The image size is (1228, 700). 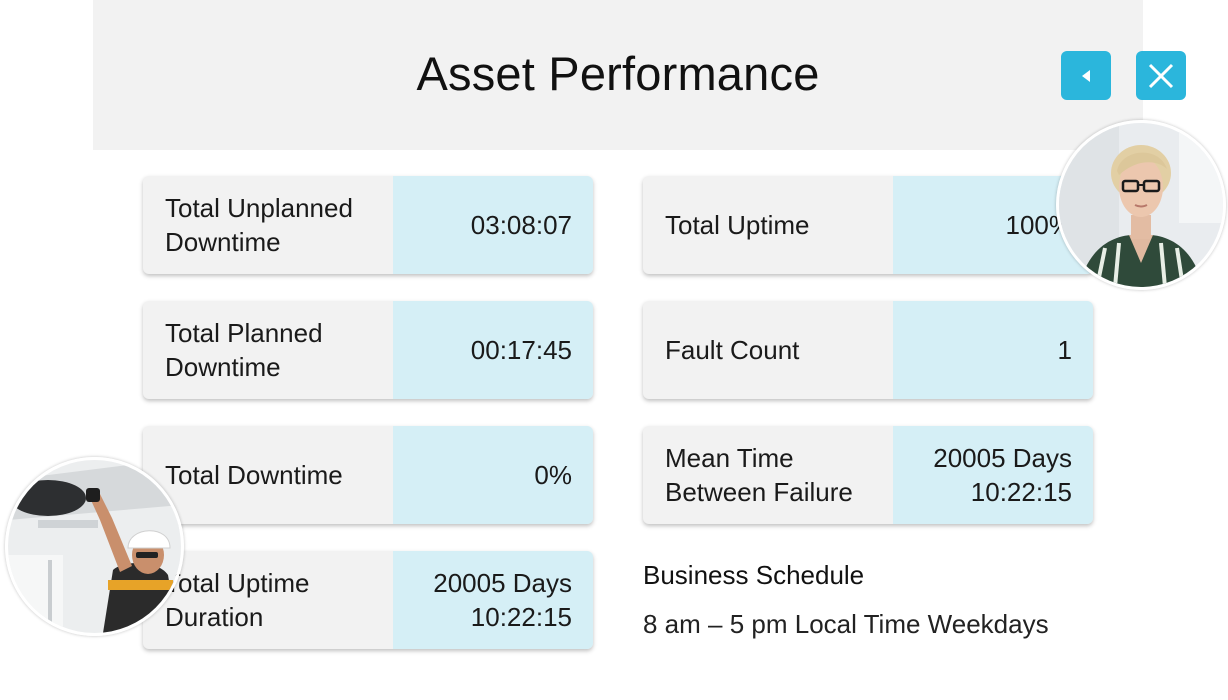 What do you see at coordinates (254, 475) in the screenshot?
I see `metric-label: Total Downtime` at bounding box center [254, 475].